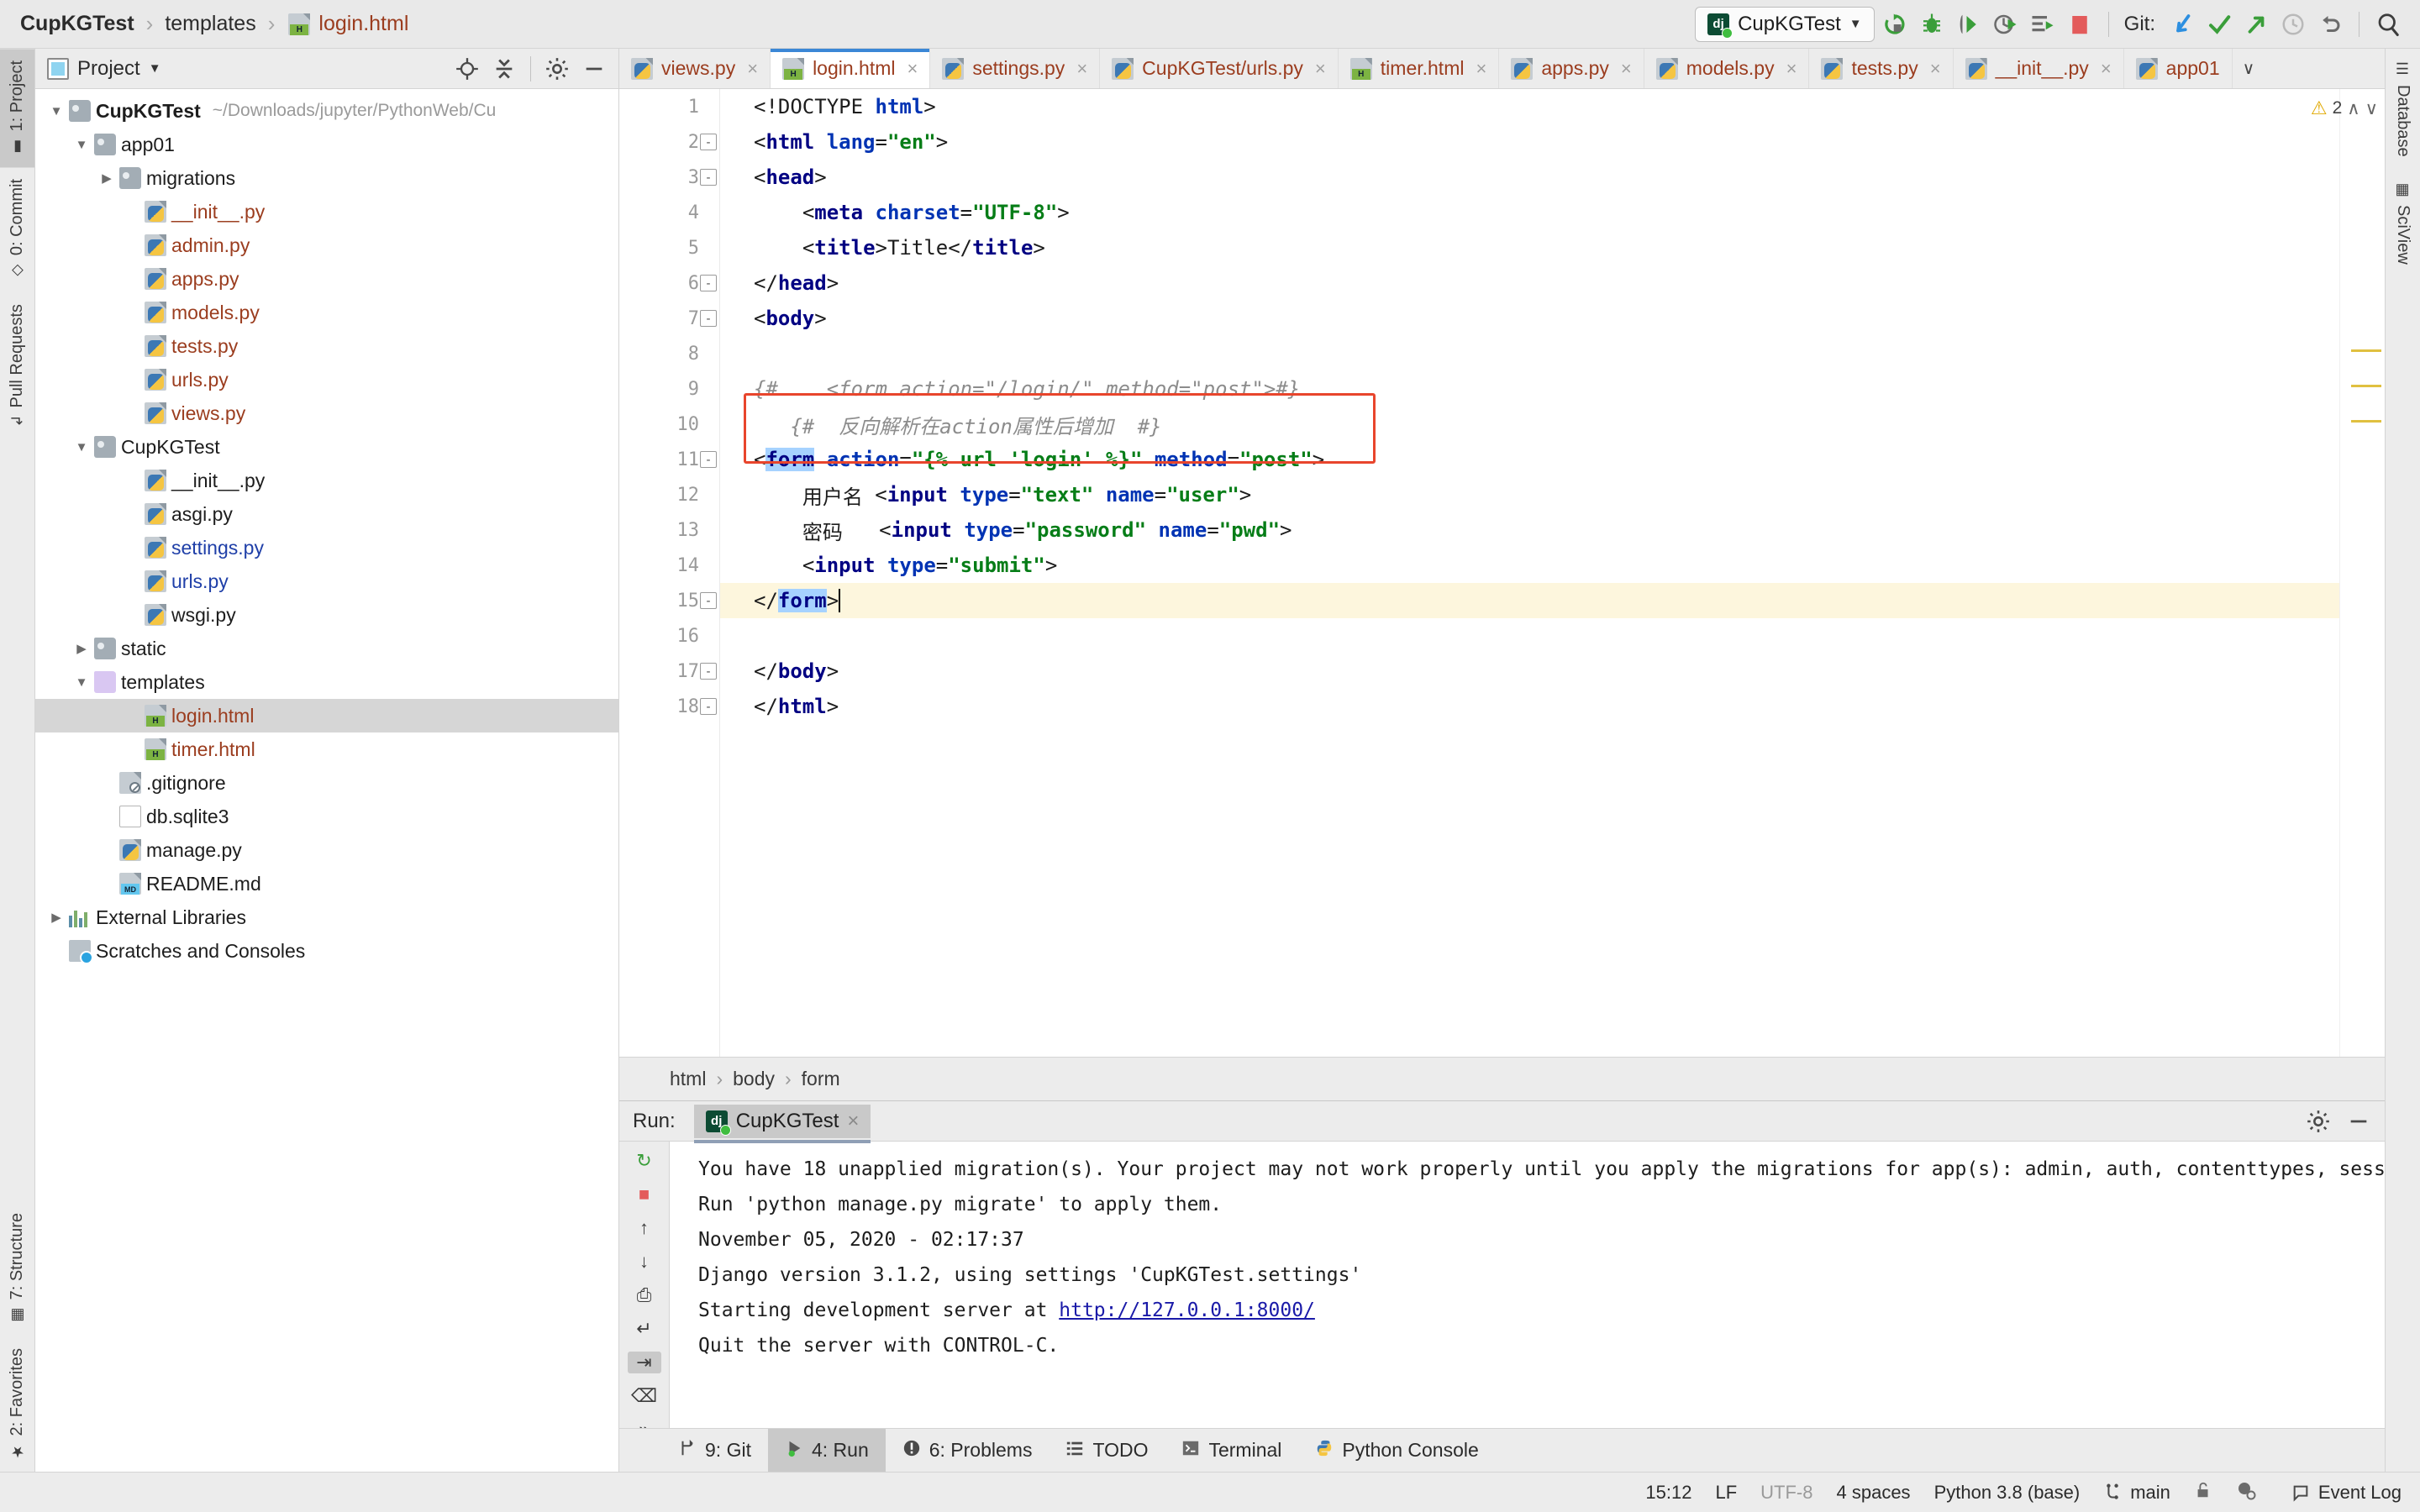  Describe the element at coordinates (326, 783) in the screenshot. I see `tree-item: .gitignore` at that location.